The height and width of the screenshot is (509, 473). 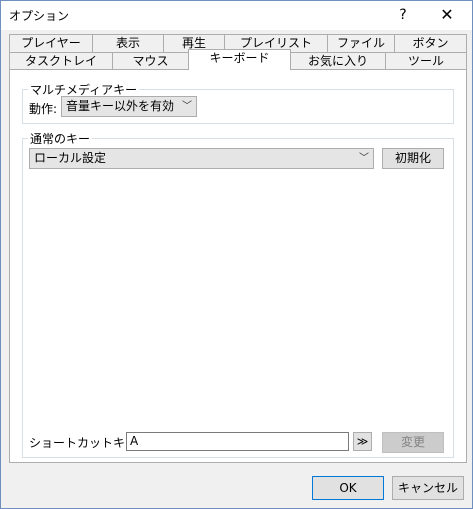 I want to click on title-bar: オプション ? ✕, so click(x=236, y=15).